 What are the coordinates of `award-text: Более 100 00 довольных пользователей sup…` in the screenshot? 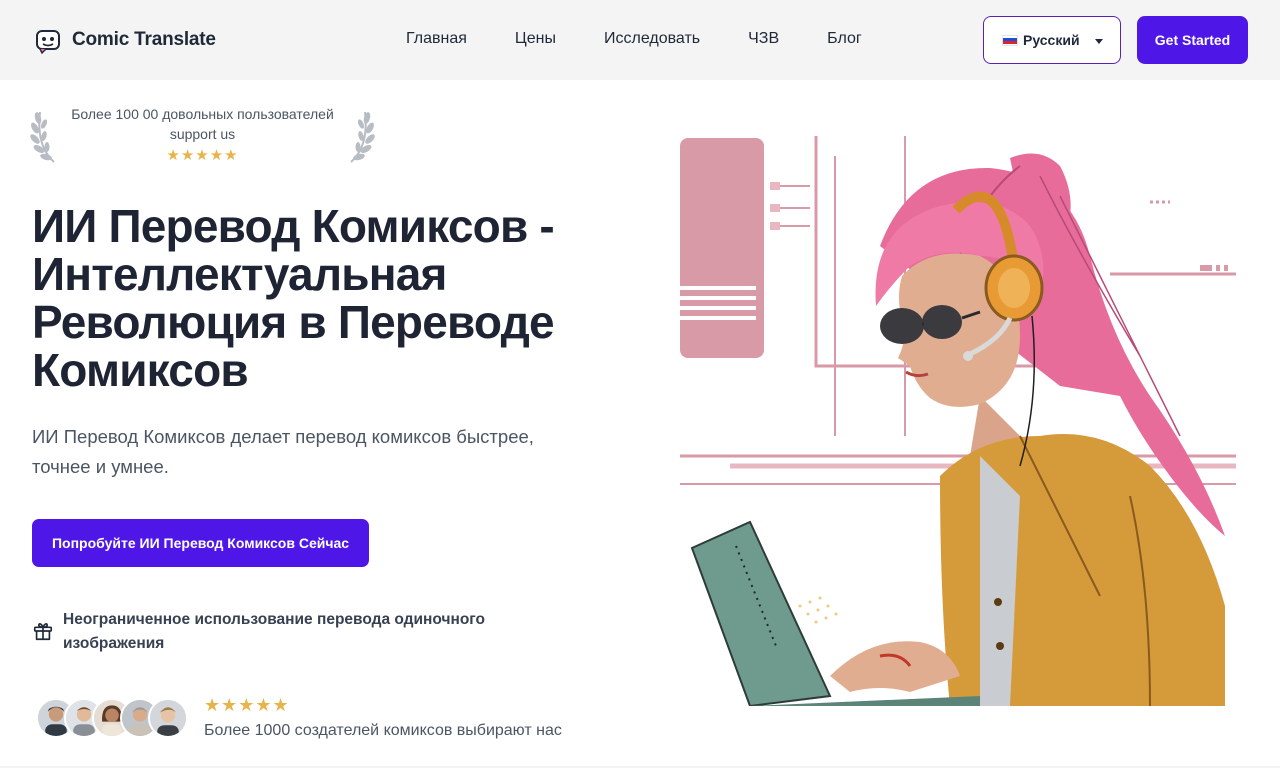 It's located at (202, 124).